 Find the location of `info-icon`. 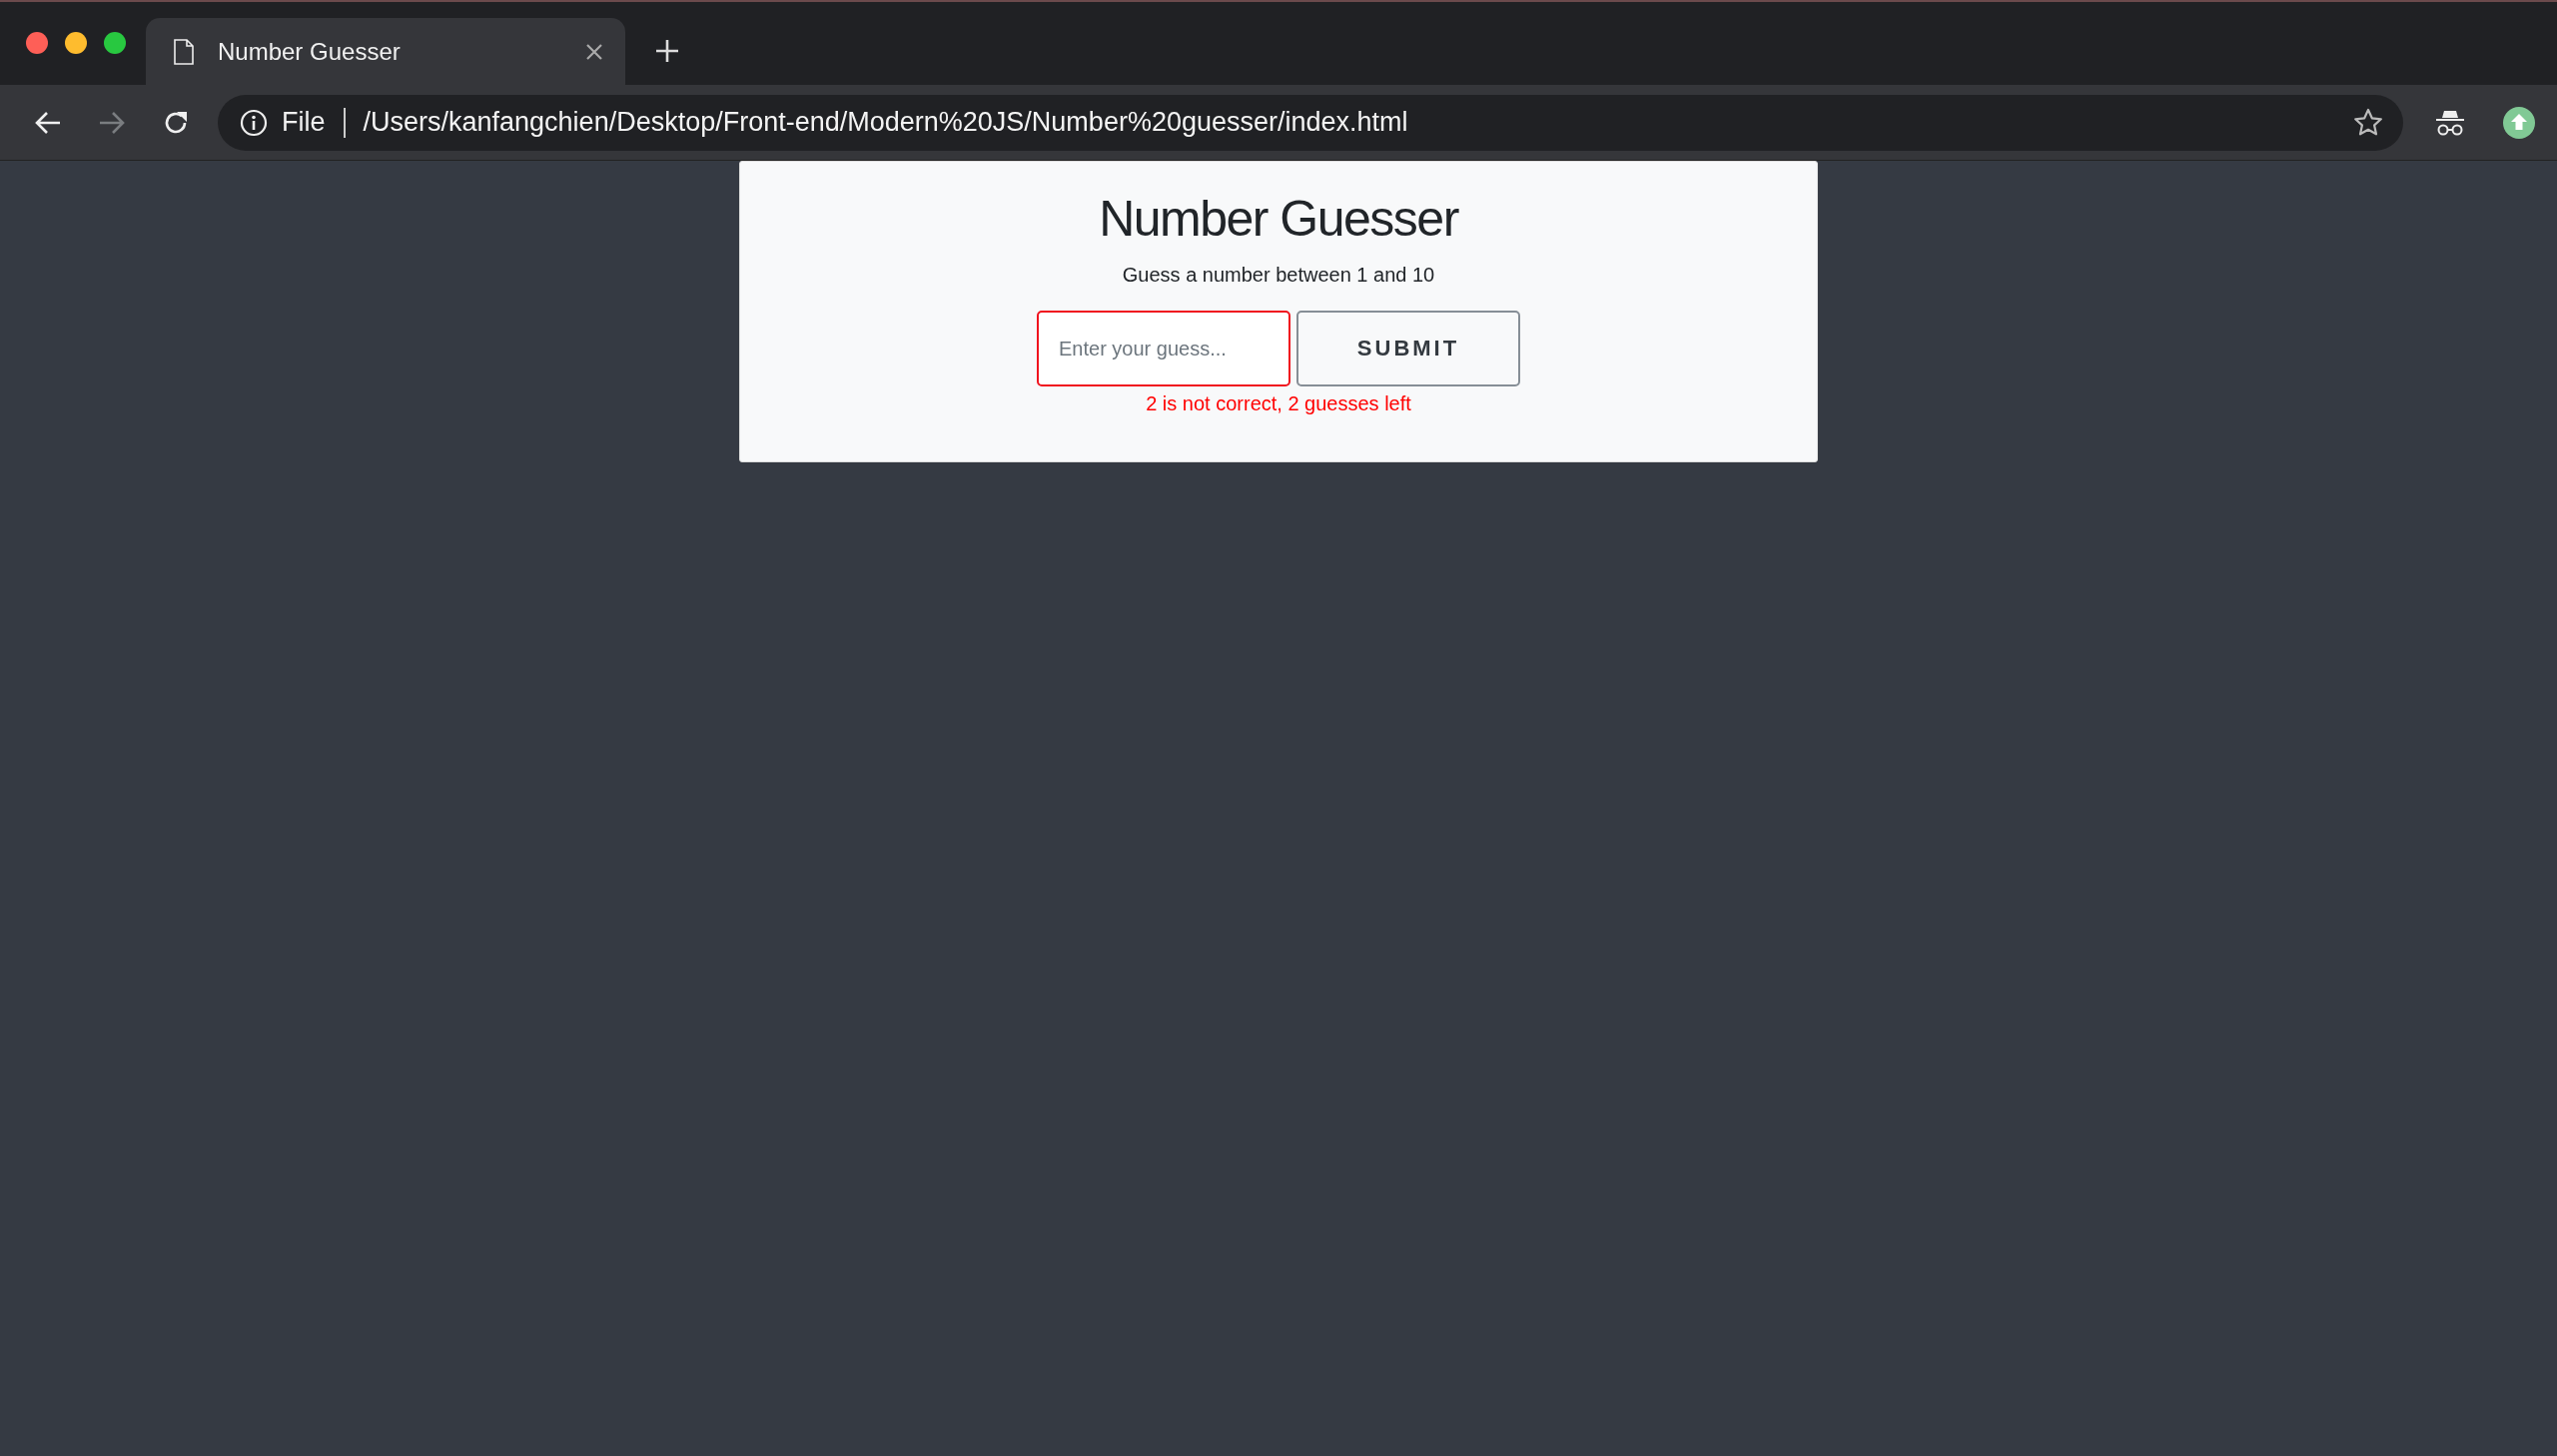

info-icon is located at coordinates (254, 122).